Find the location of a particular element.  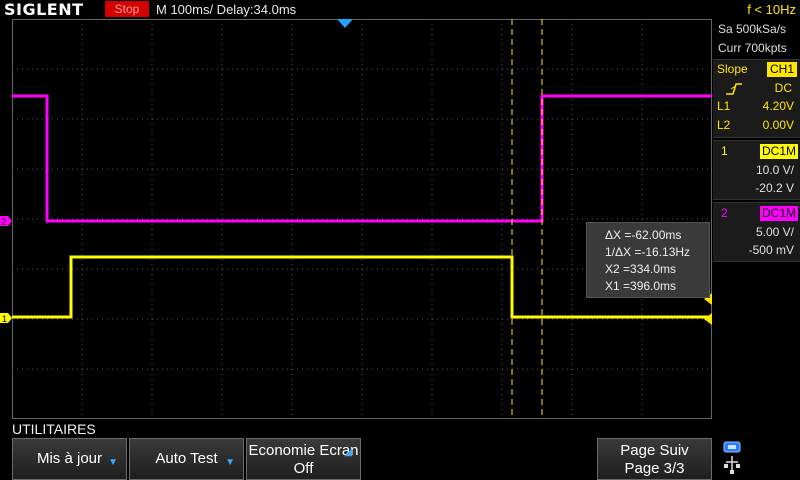

screen-saver-softkey: Economie Ecran Off ◢ is located at coordinates (303, 459).